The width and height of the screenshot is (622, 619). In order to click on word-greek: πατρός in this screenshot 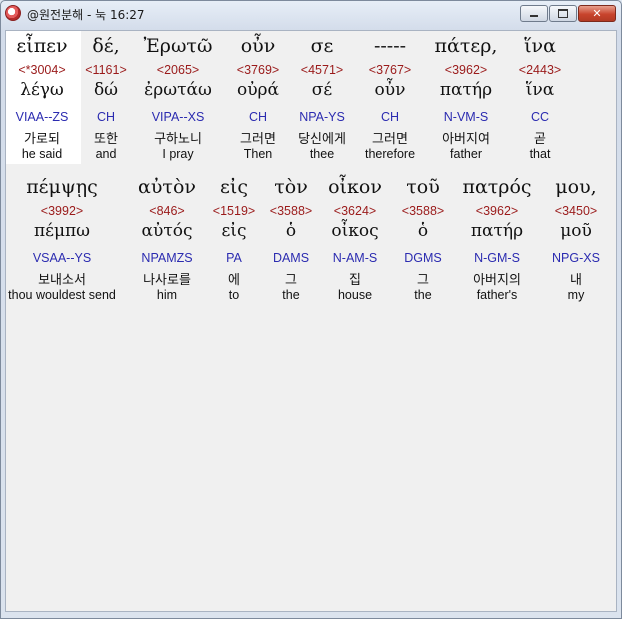, I will do `click(496, 187)`.